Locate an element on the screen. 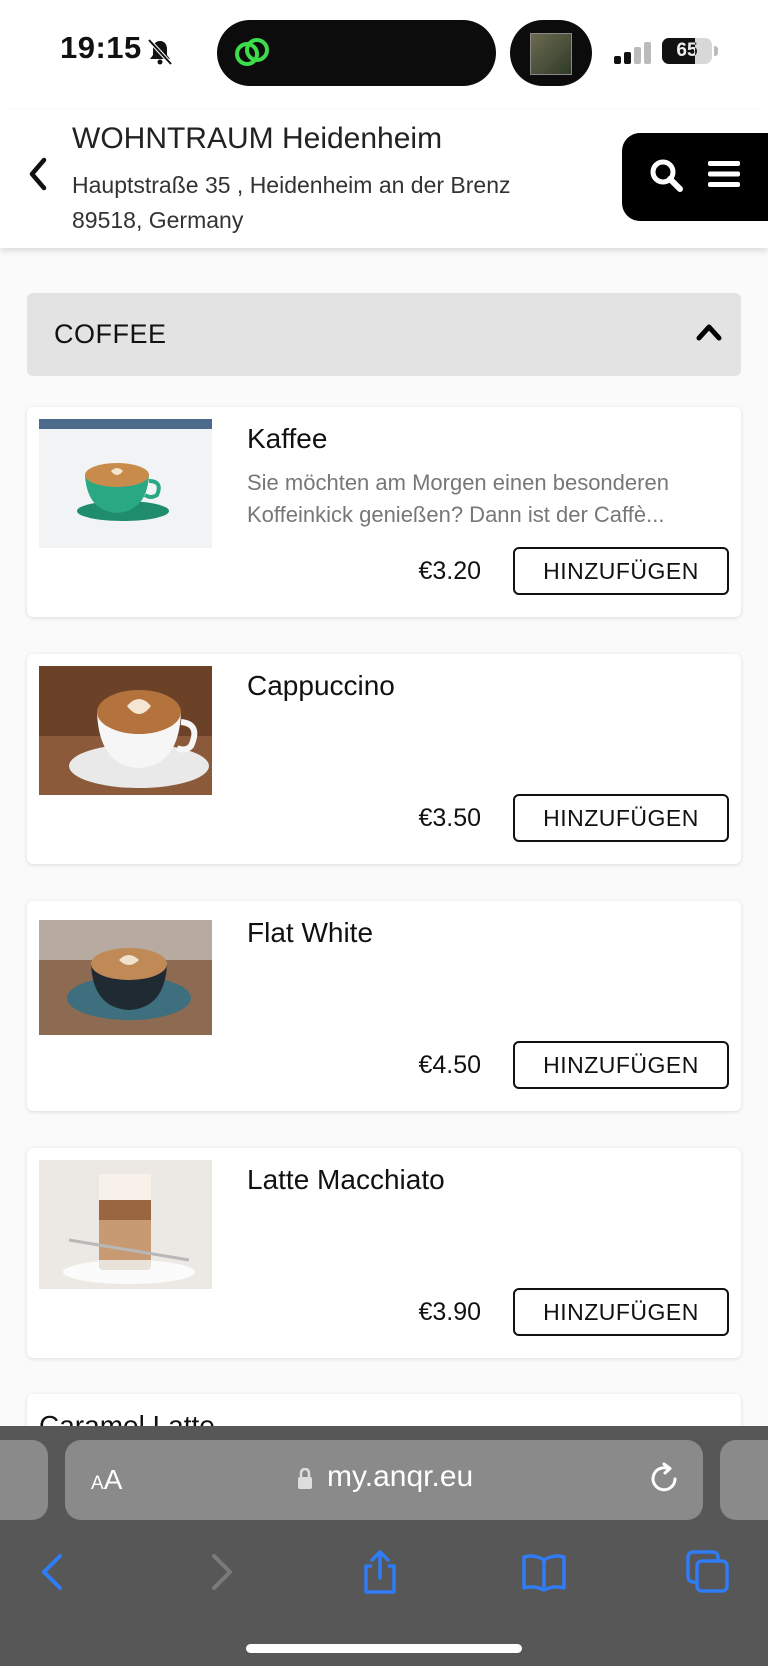  app-link-icon is located at coordinates (252, 52).